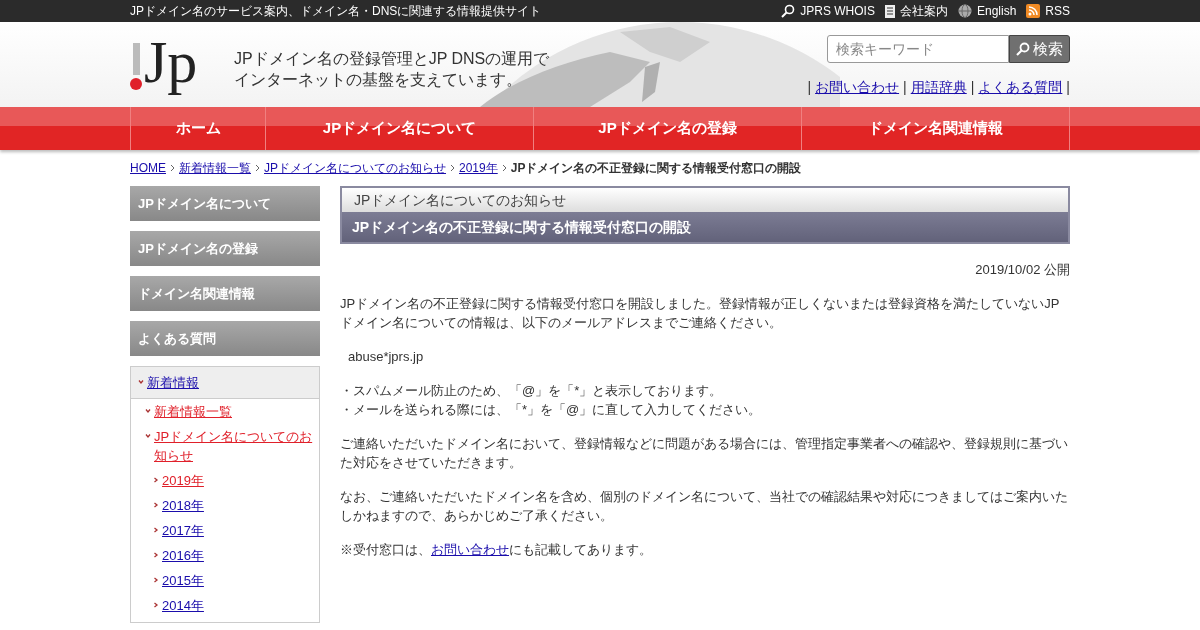 The image size is (1200, 630). I want to click on publish-date: 2019/10/02 公開, so click(1022, 270).